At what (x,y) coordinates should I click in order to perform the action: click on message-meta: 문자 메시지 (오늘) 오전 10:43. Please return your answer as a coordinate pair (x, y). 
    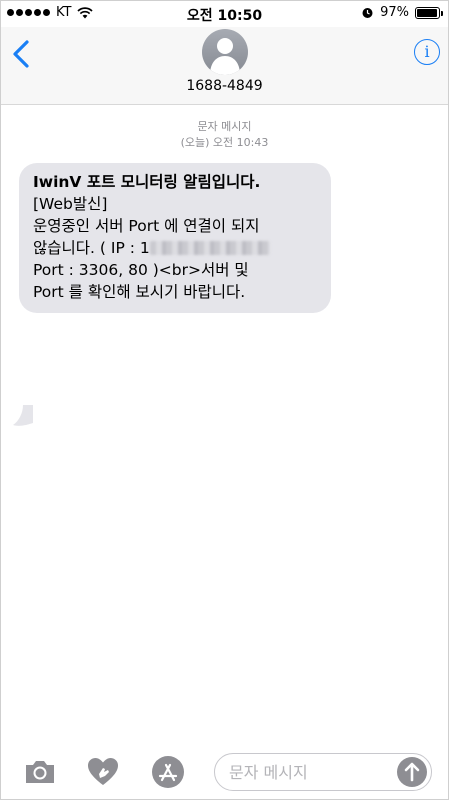
    Looking at the image, I should click on (224, 135).